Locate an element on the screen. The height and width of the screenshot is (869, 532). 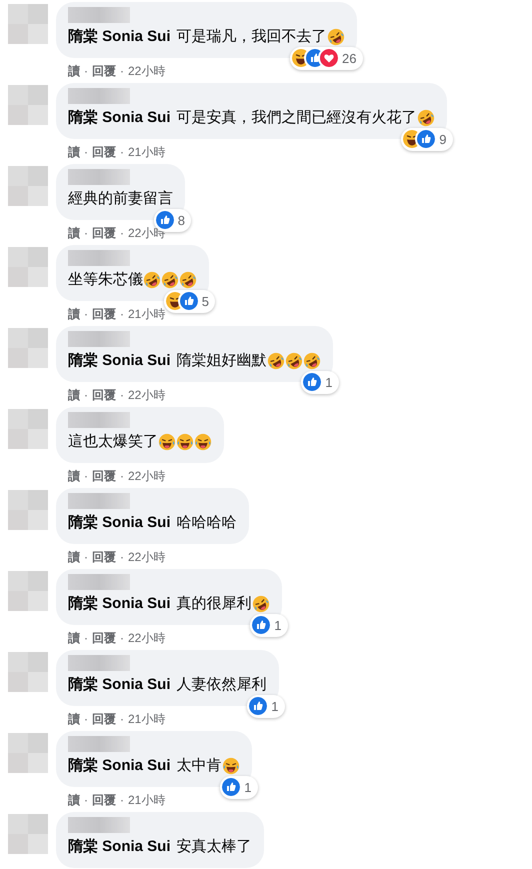
reaction-count: 26 is located at coordinates (349, 59).